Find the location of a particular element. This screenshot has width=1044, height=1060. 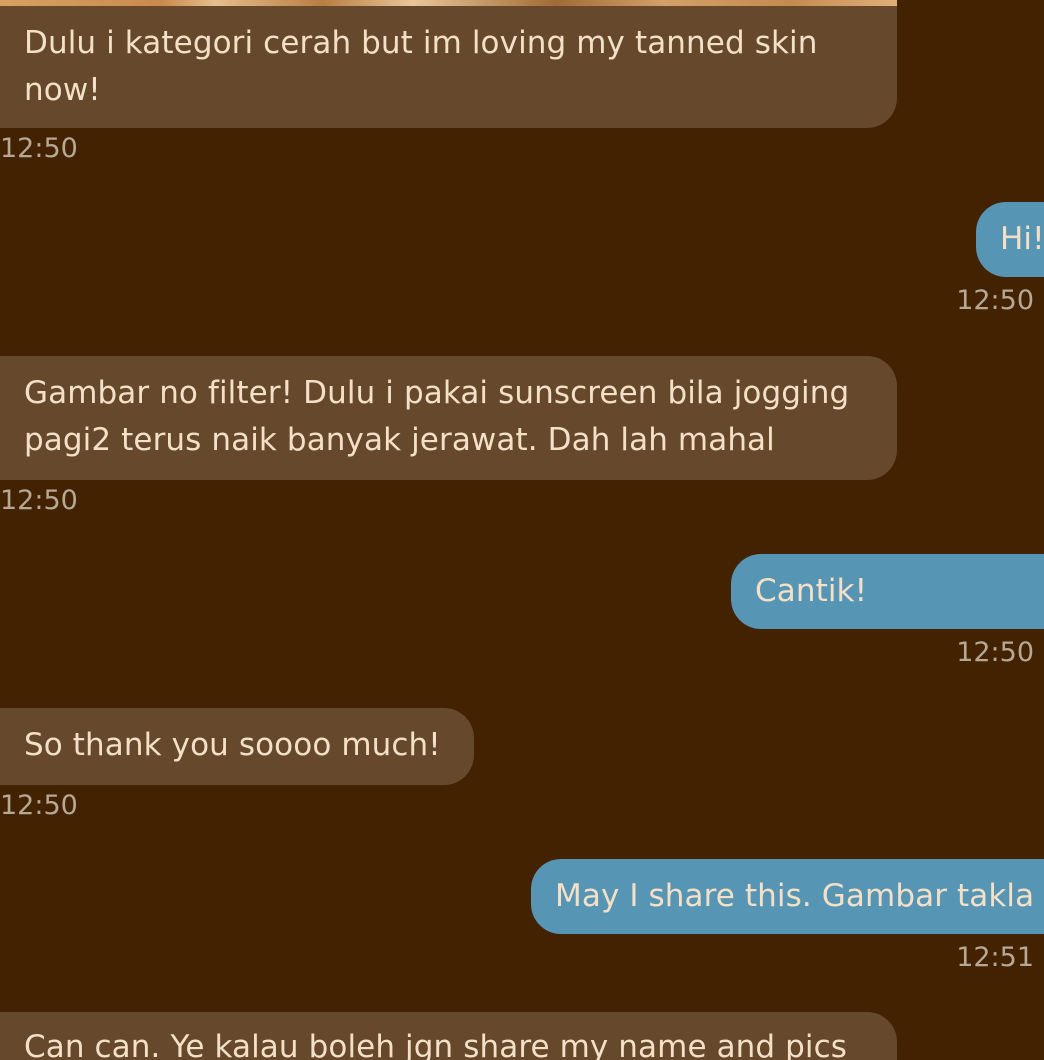

message-bubble-outgoing: Hi! is located at coordinates (1010, 239).